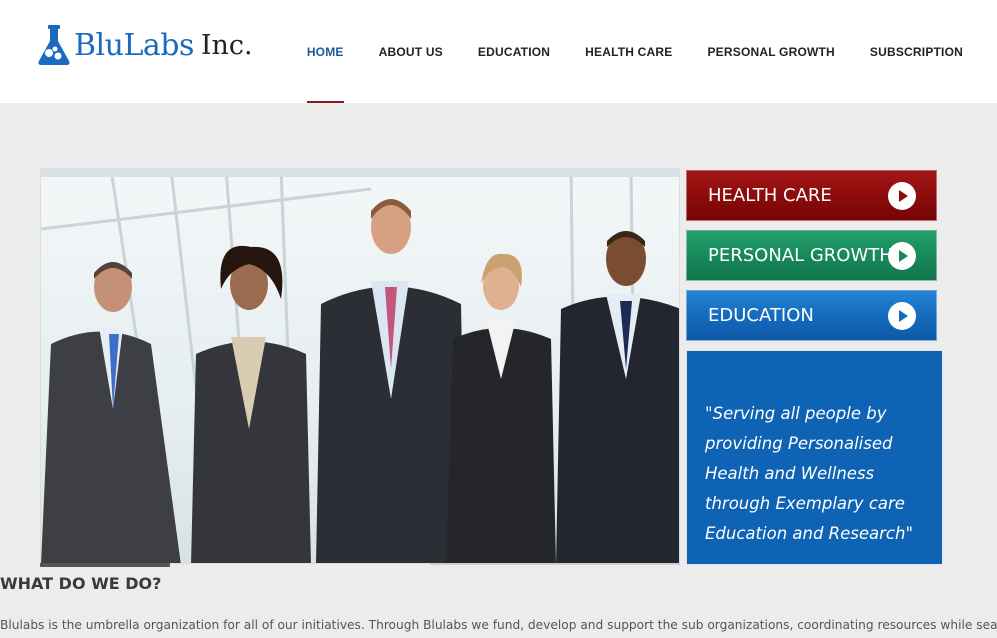 Image resolution: width=997 pixels, height=638 pixels. Describe the element at coordinates (555, 564) in the screenshot. I see `slider-track` at that location.